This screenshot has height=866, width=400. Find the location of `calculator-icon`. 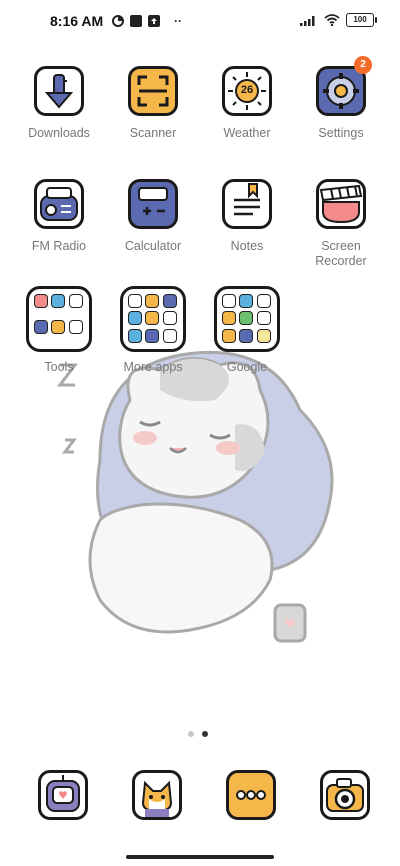

calculator-icon is located at coordinates (153, 204).